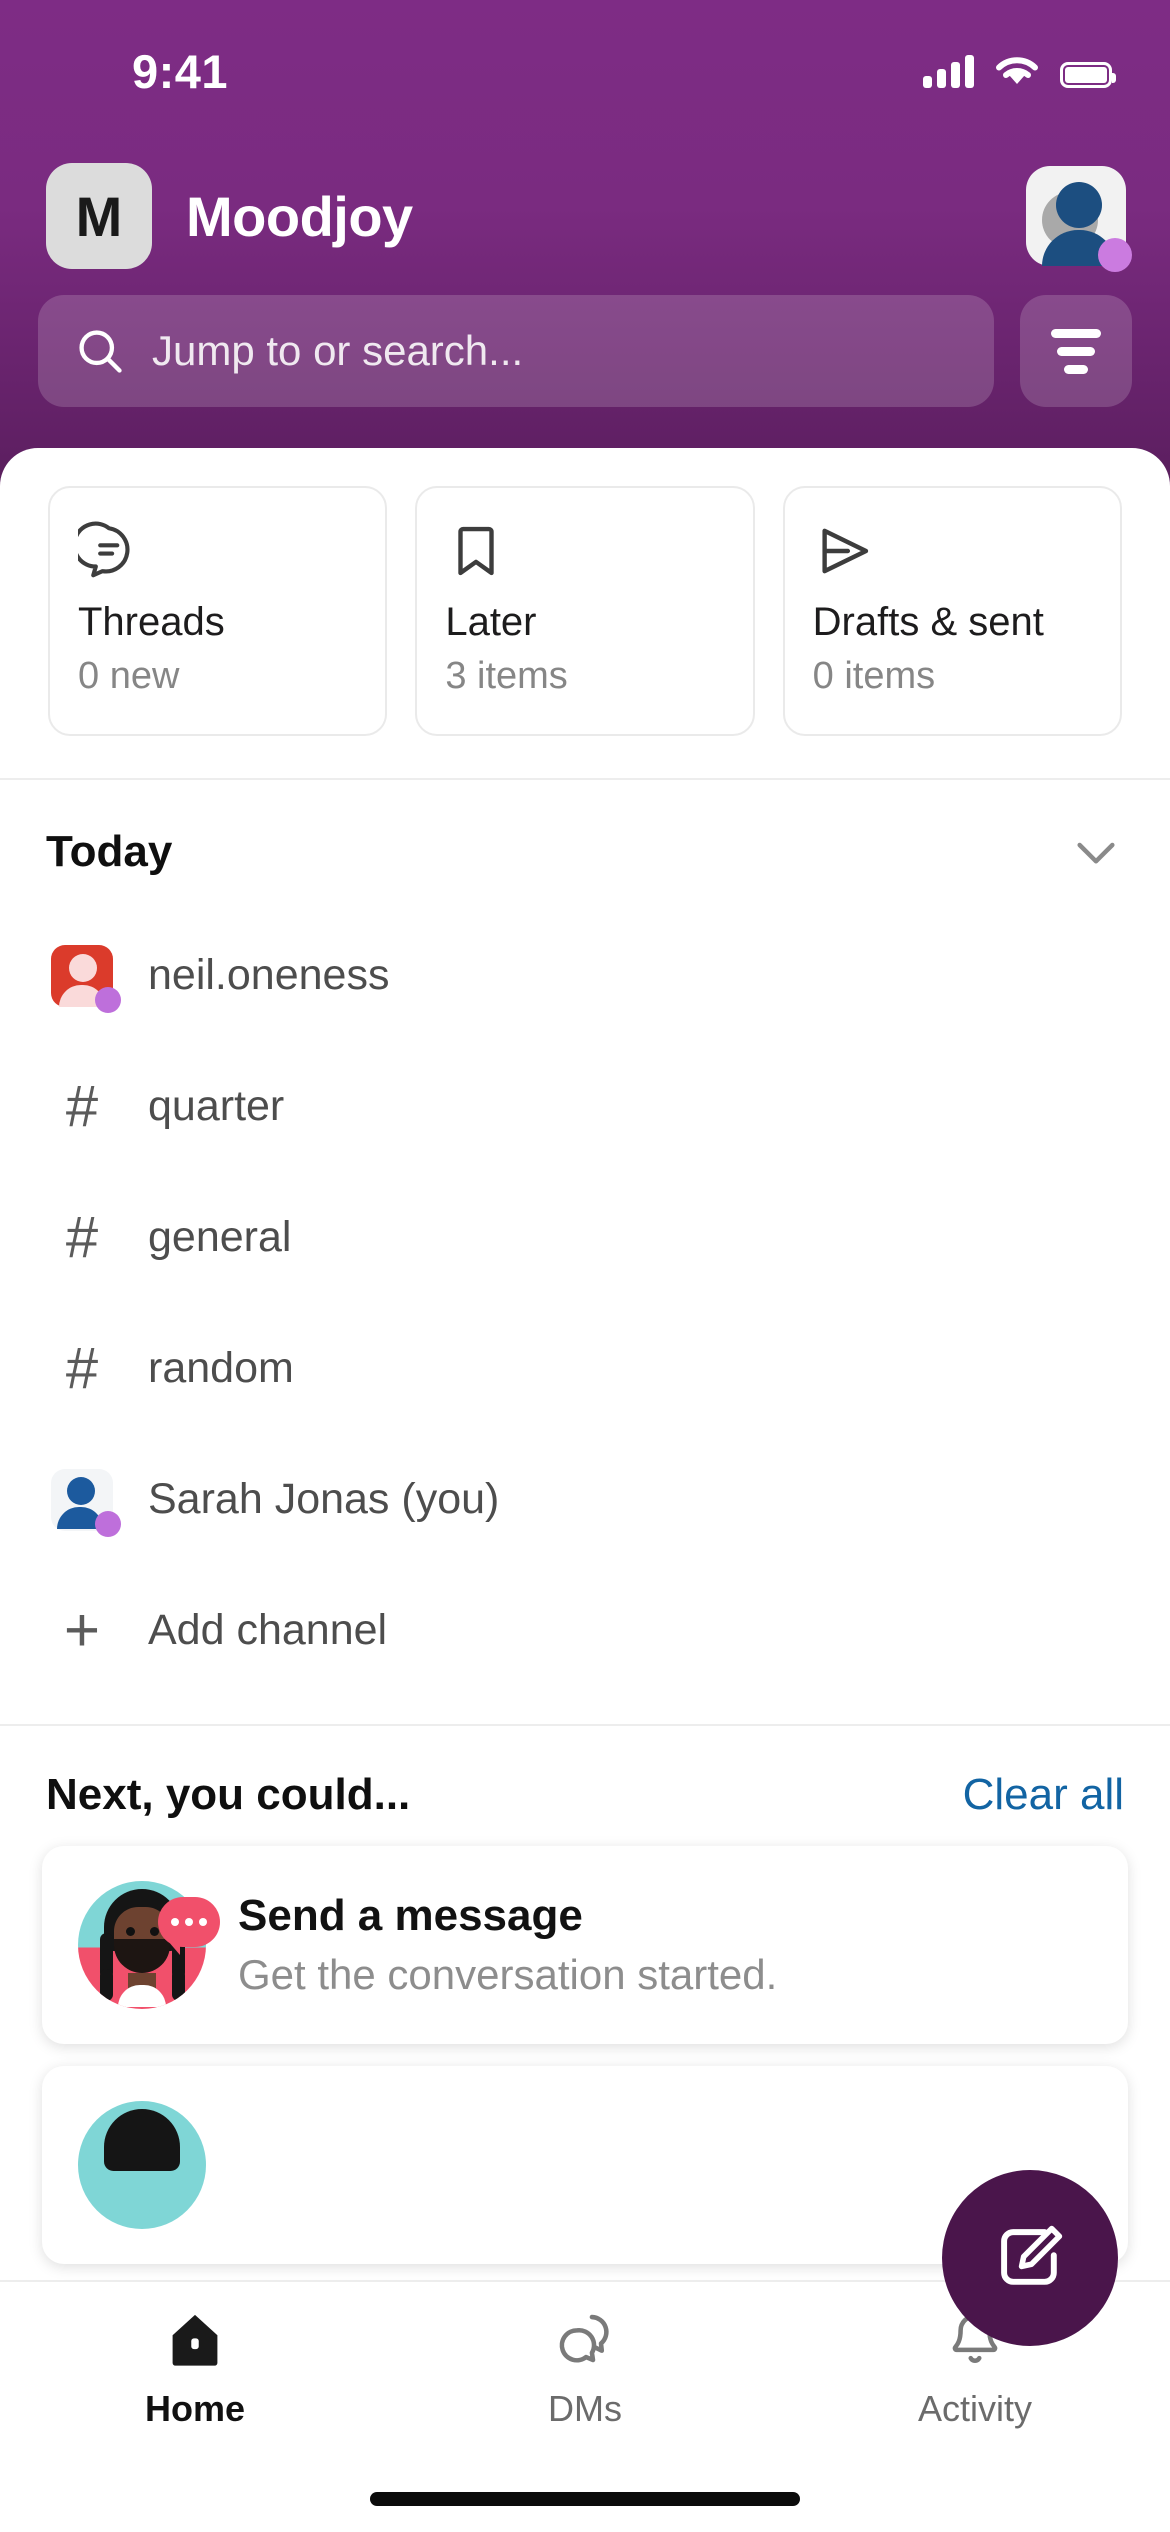 The width and height of the screenshot is (1170, 2532). I want to click on compose-icon, so click(1032, 2255).